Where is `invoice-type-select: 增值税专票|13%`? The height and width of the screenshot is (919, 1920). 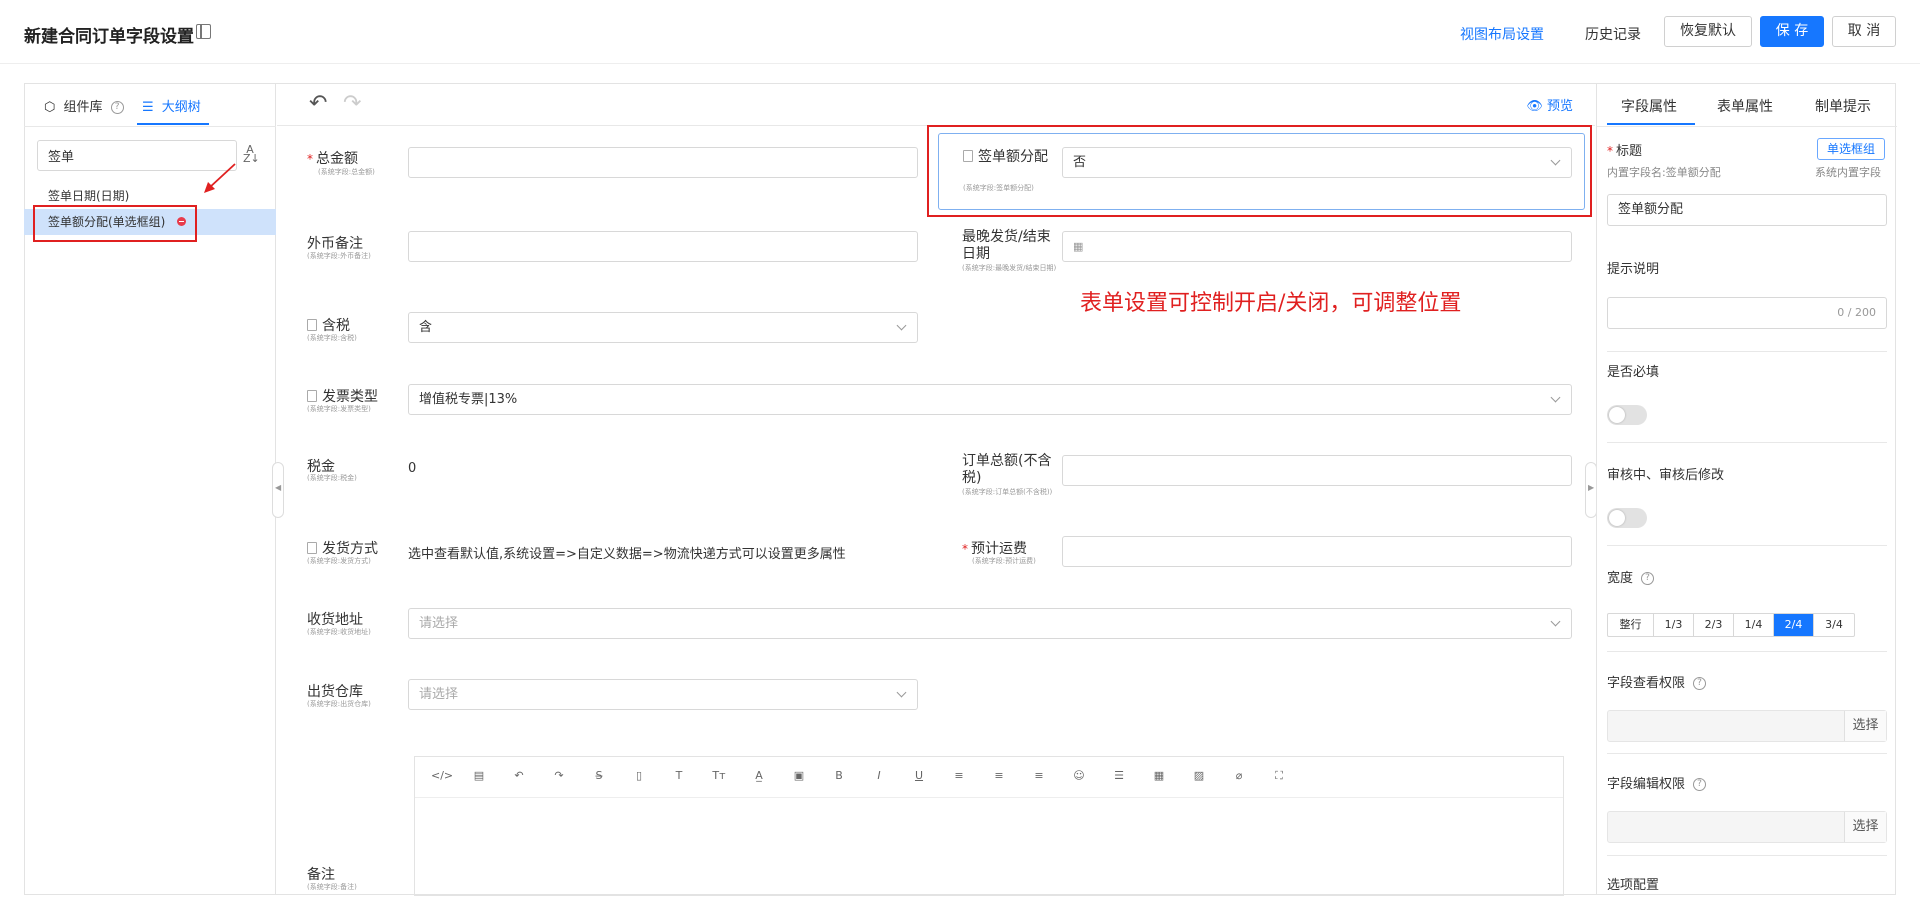
invoice-type-select: 增值税专票|13% is located at coordinates (990, 399).